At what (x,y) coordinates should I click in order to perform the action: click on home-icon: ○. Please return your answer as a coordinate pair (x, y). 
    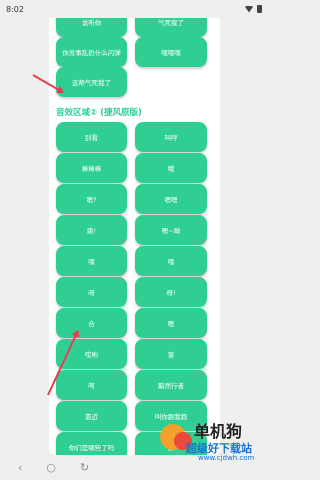
    Looking at the image, I should click on (51, 467).